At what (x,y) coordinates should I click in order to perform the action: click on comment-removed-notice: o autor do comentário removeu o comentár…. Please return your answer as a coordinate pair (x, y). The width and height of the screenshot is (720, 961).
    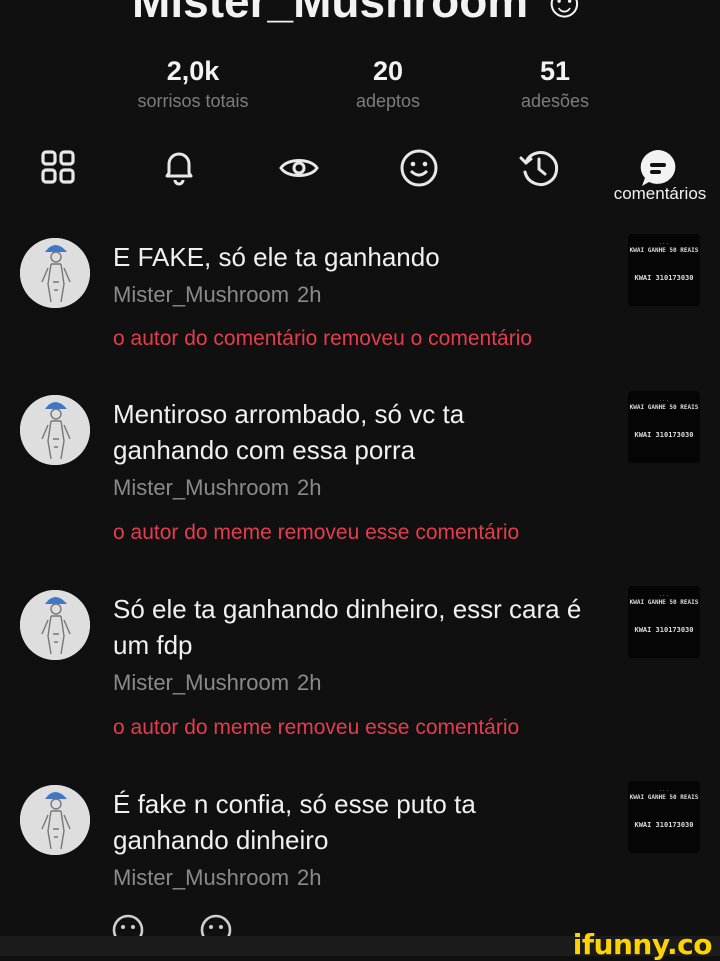
    Looking at the image, I should click on (323, 338).